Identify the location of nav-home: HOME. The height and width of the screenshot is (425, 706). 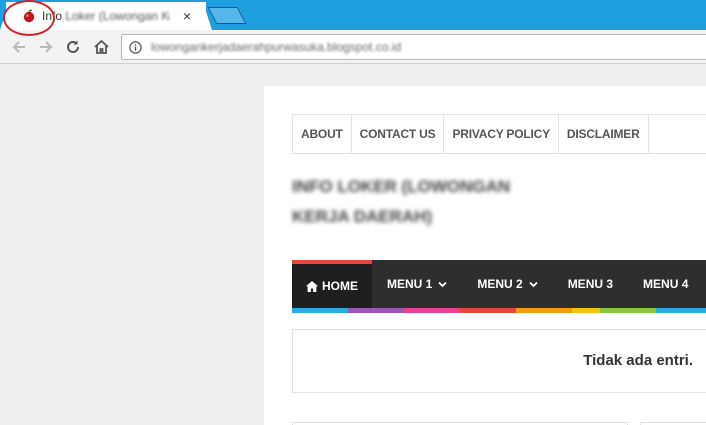
(332, 284).